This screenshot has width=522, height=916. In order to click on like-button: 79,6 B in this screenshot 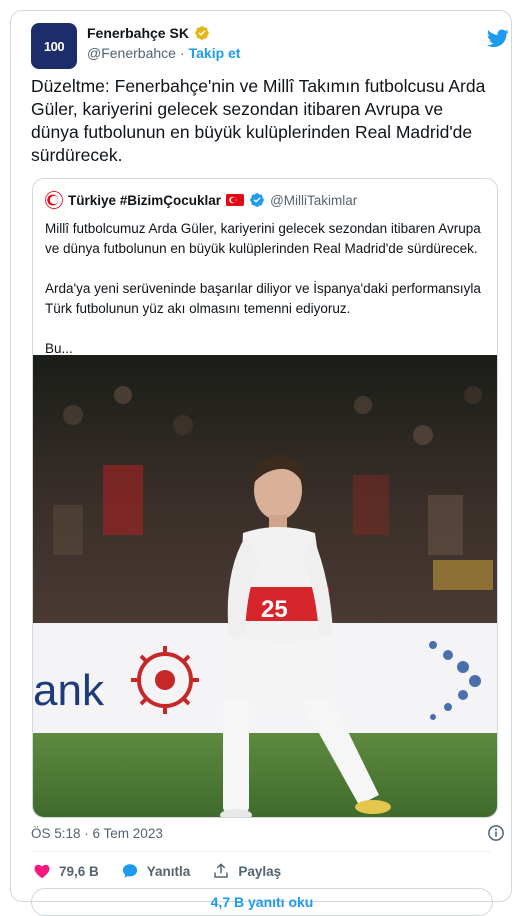, I will do `click(66, 871)`.